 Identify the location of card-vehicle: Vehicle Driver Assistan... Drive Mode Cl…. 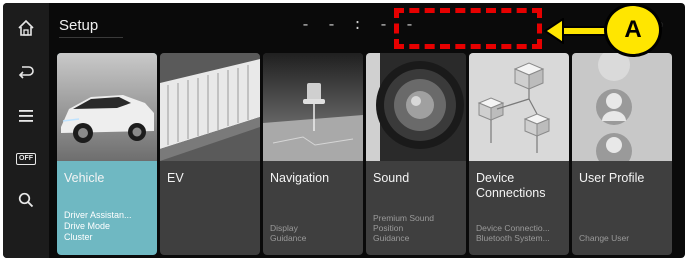
(107, 154).